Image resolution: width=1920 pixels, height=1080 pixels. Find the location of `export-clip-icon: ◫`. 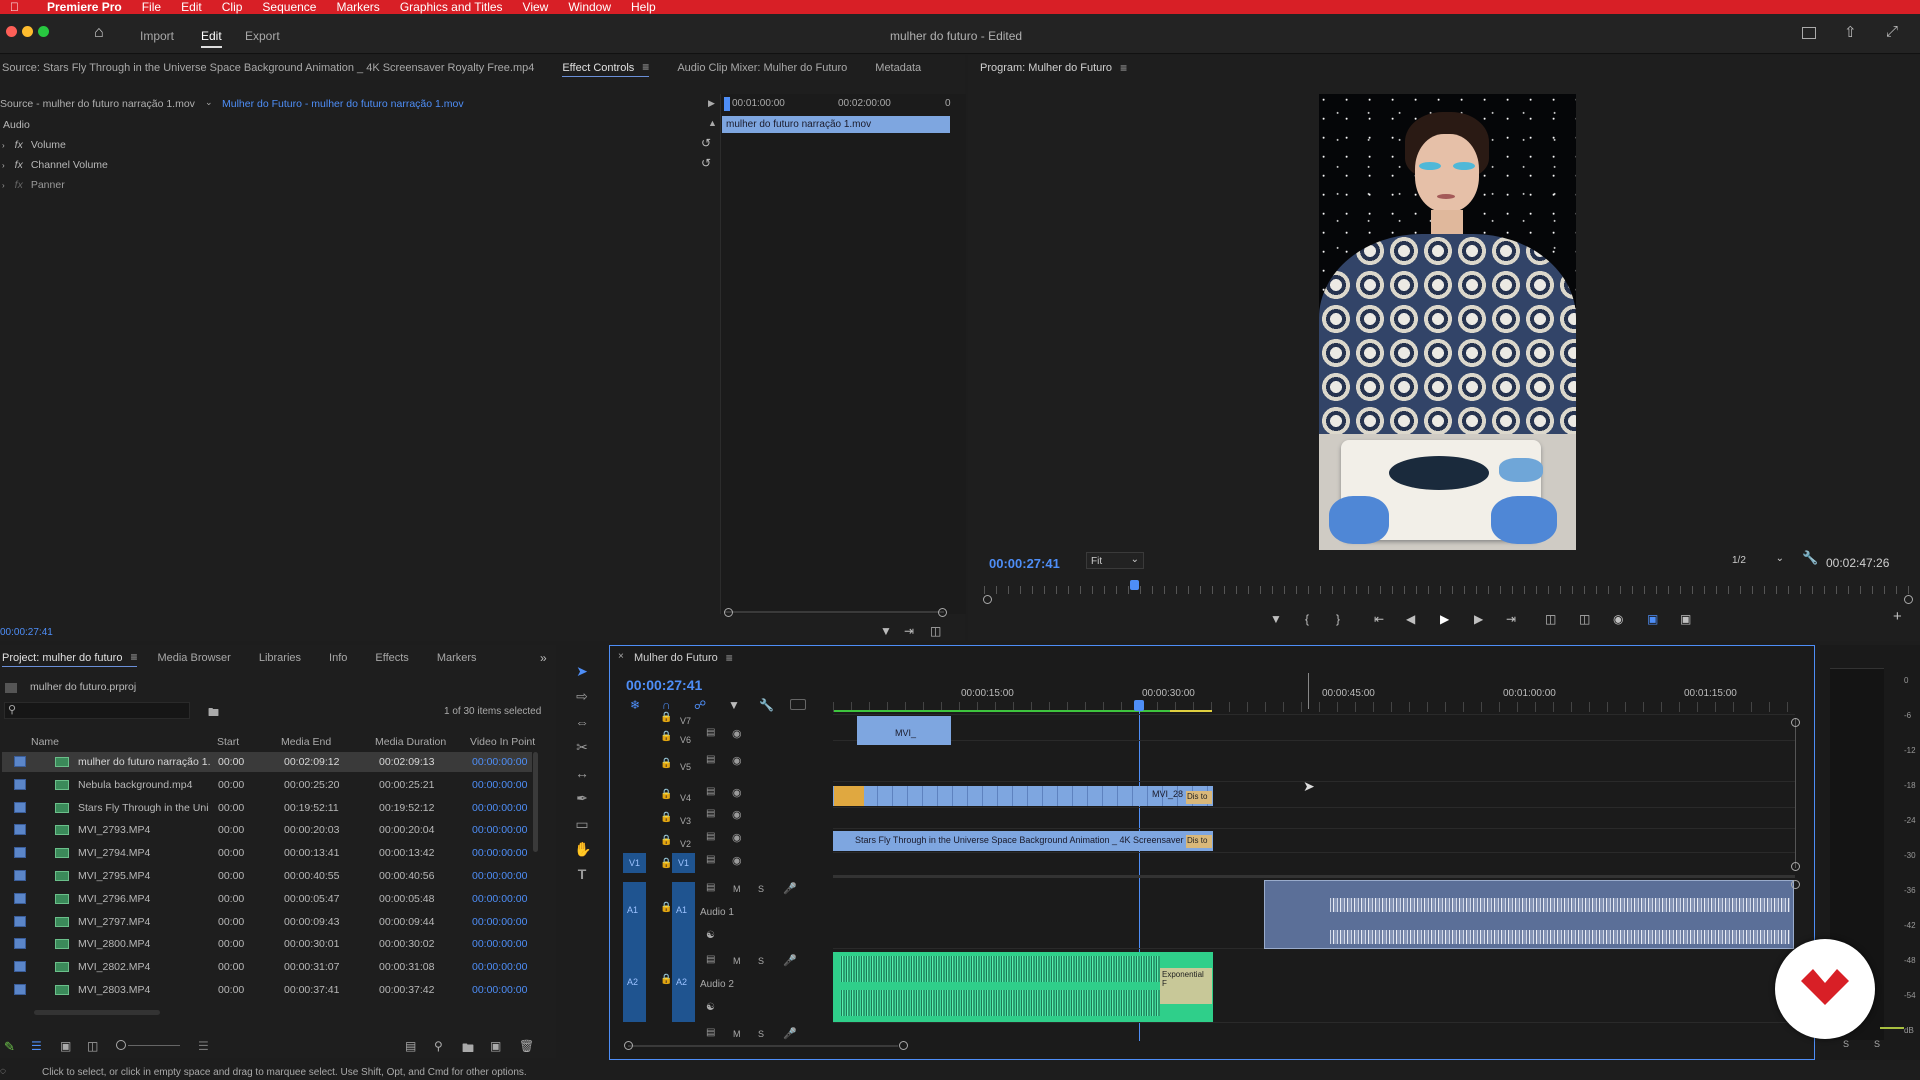

export-clip-icon: ◫ is located at coordinates (935, 631).